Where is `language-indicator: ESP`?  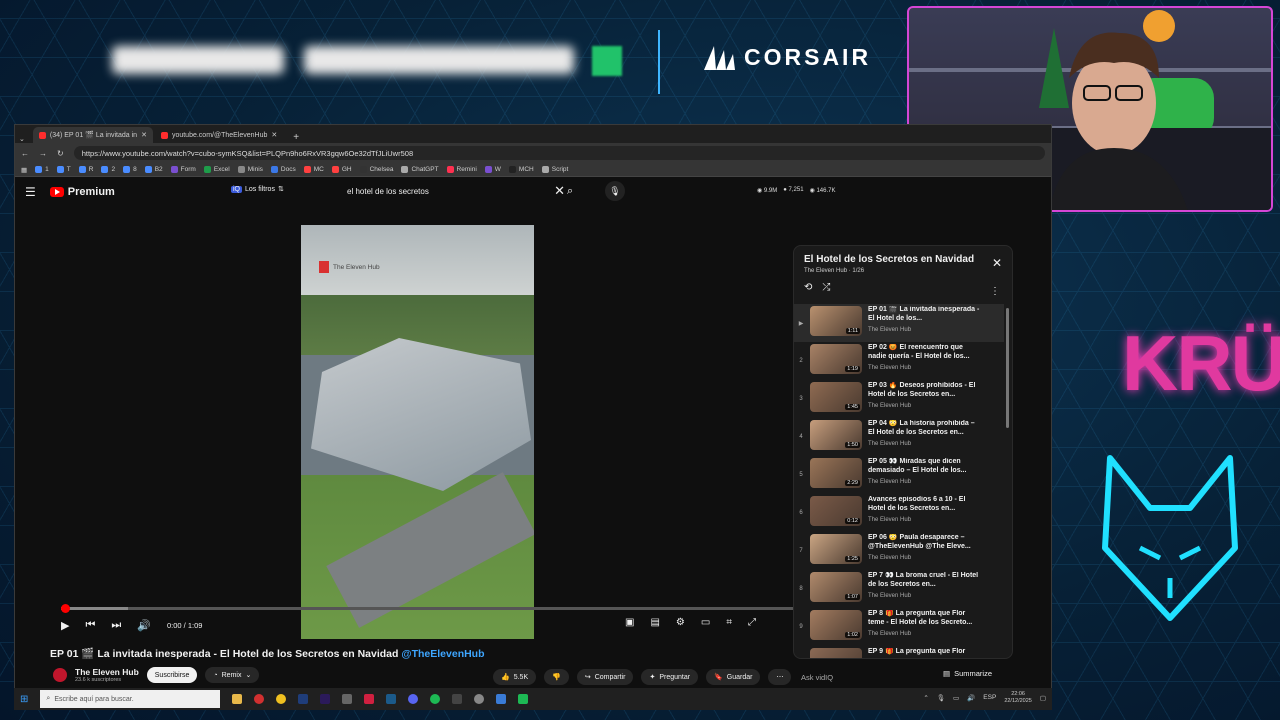
language-indicator: ESP is located at coordinates (989, 697).